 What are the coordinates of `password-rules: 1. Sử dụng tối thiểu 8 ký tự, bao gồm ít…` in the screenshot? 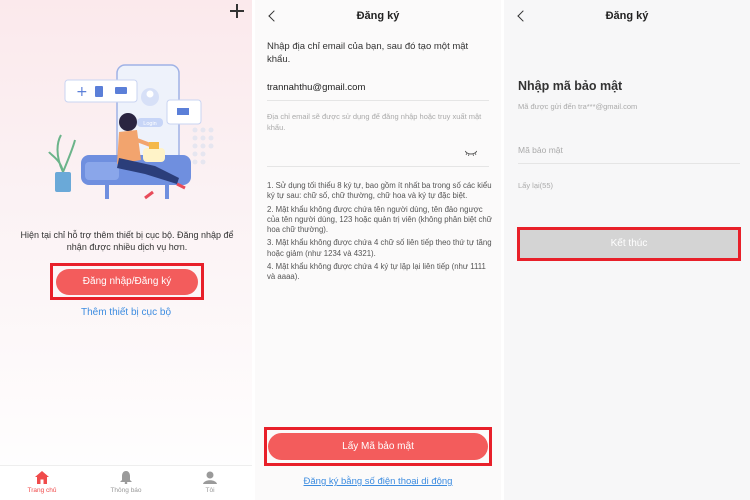 It's located at (379, 233).